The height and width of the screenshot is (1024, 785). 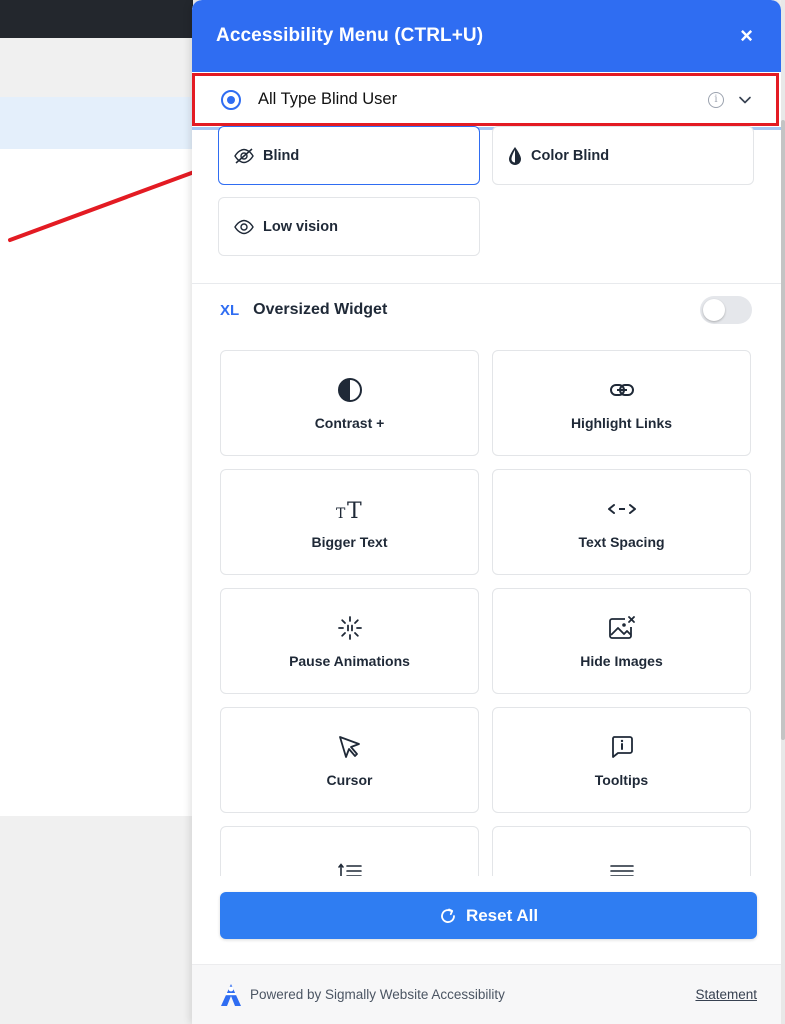 I want to click on panel-header: Accessibility Menu (CTRL+U) ×, so click(x=486, y=36).